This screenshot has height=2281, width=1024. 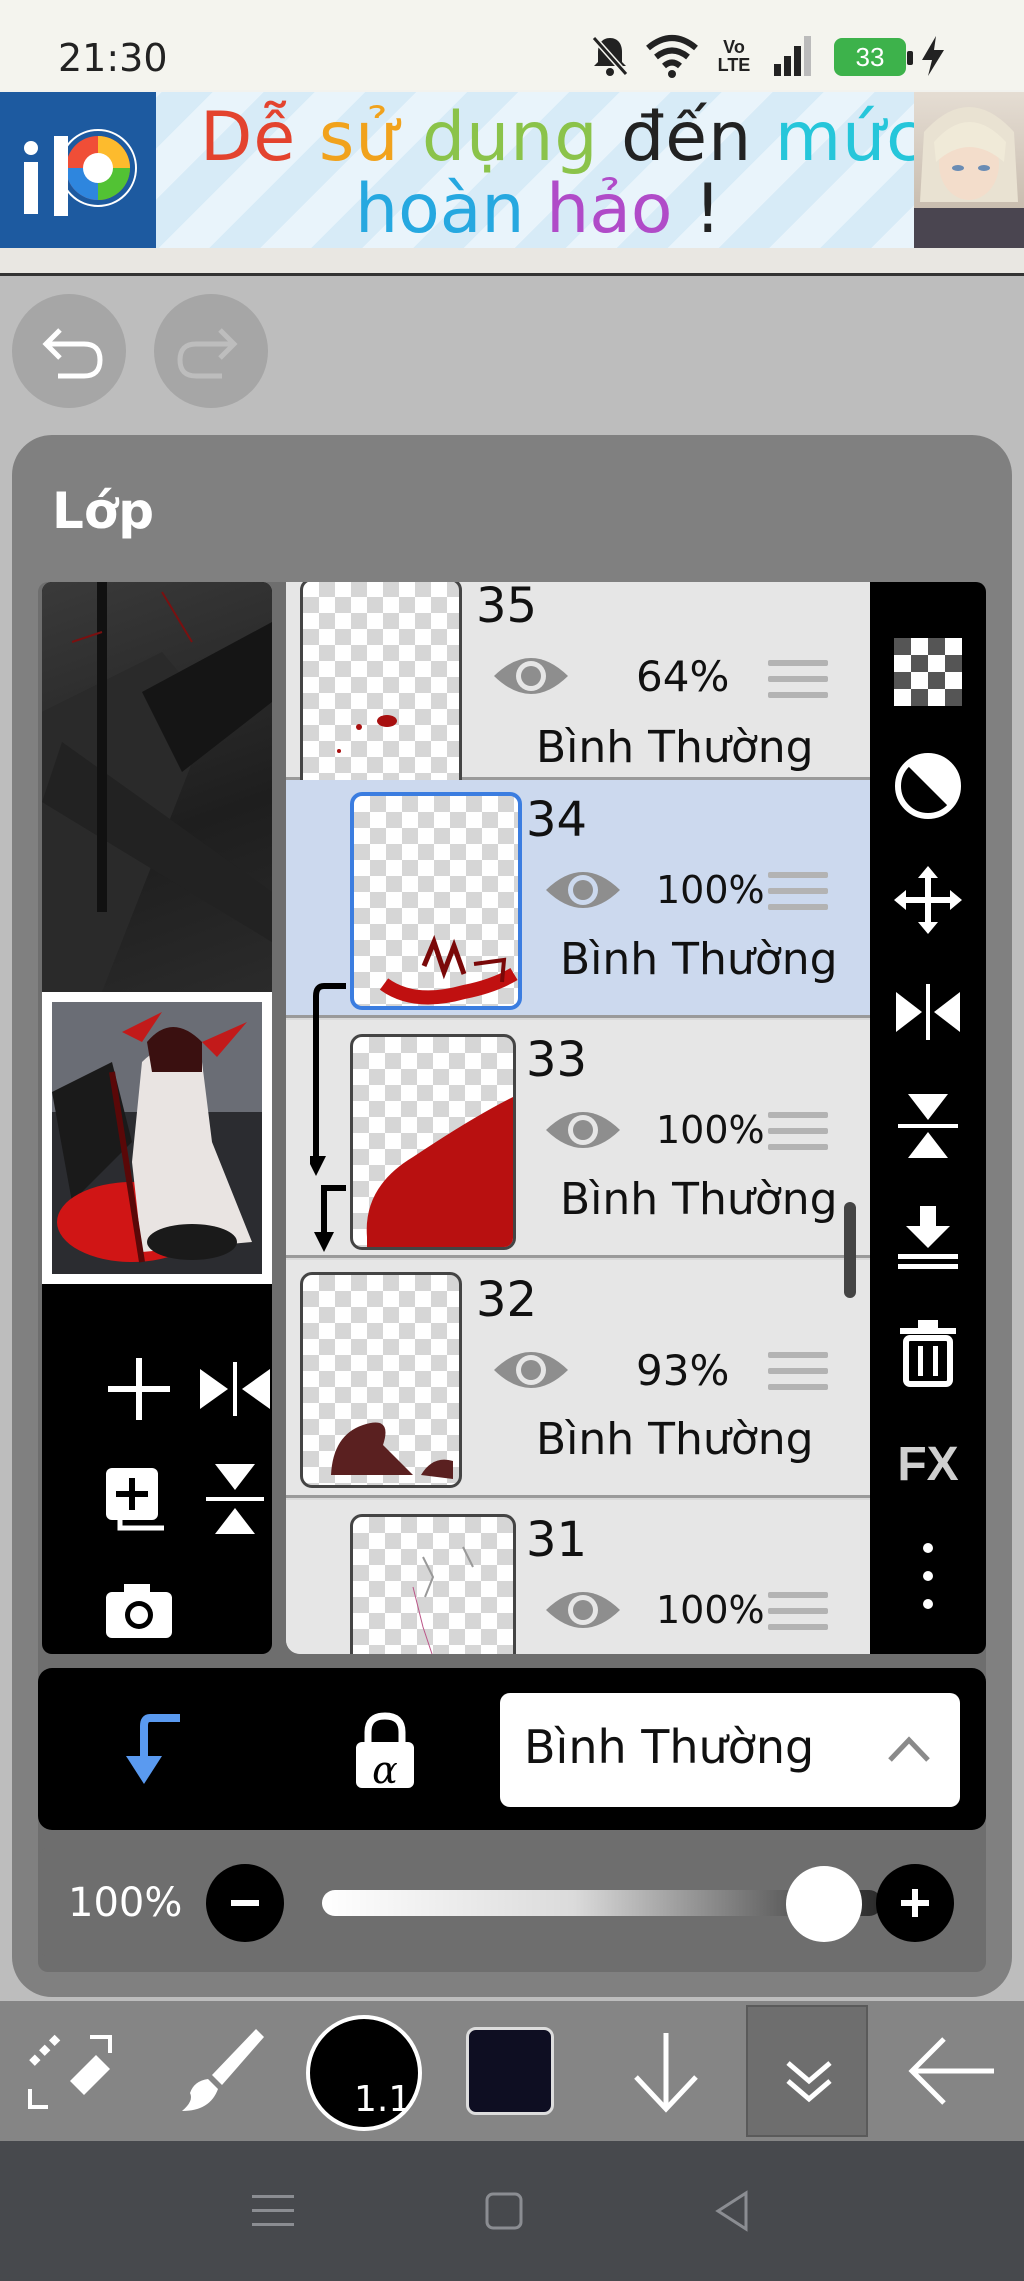 I want to click on opacity-value: 100%, so click(x=125, y=1903).